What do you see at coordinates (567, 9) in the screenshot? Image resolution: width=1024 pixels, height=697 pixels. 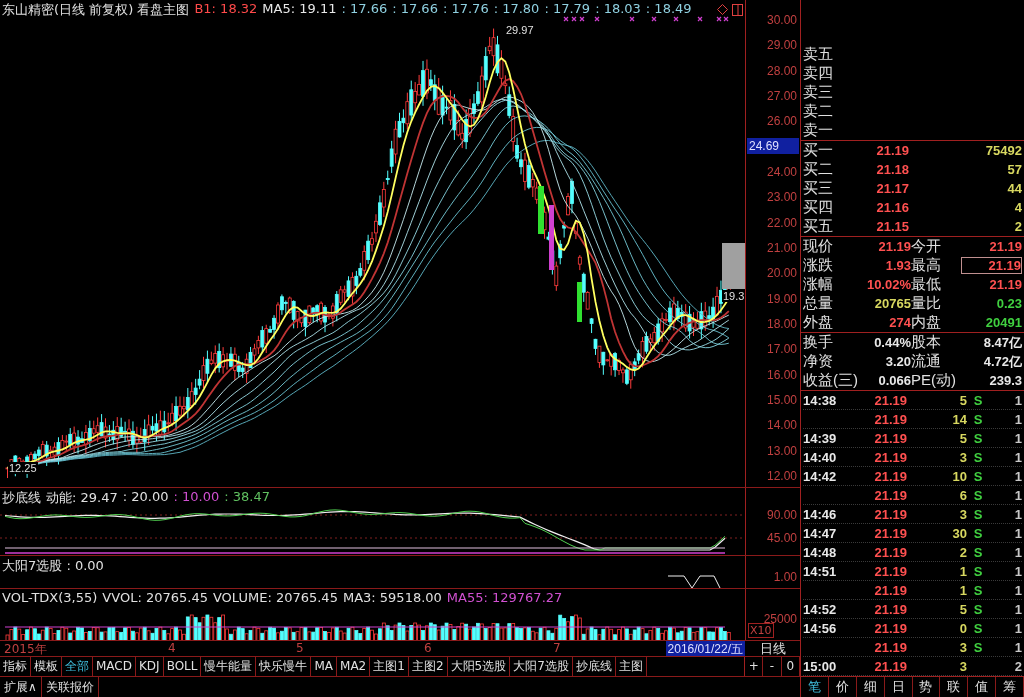 I see `legend-text: : 17.79` at bounding box center [567, 9].